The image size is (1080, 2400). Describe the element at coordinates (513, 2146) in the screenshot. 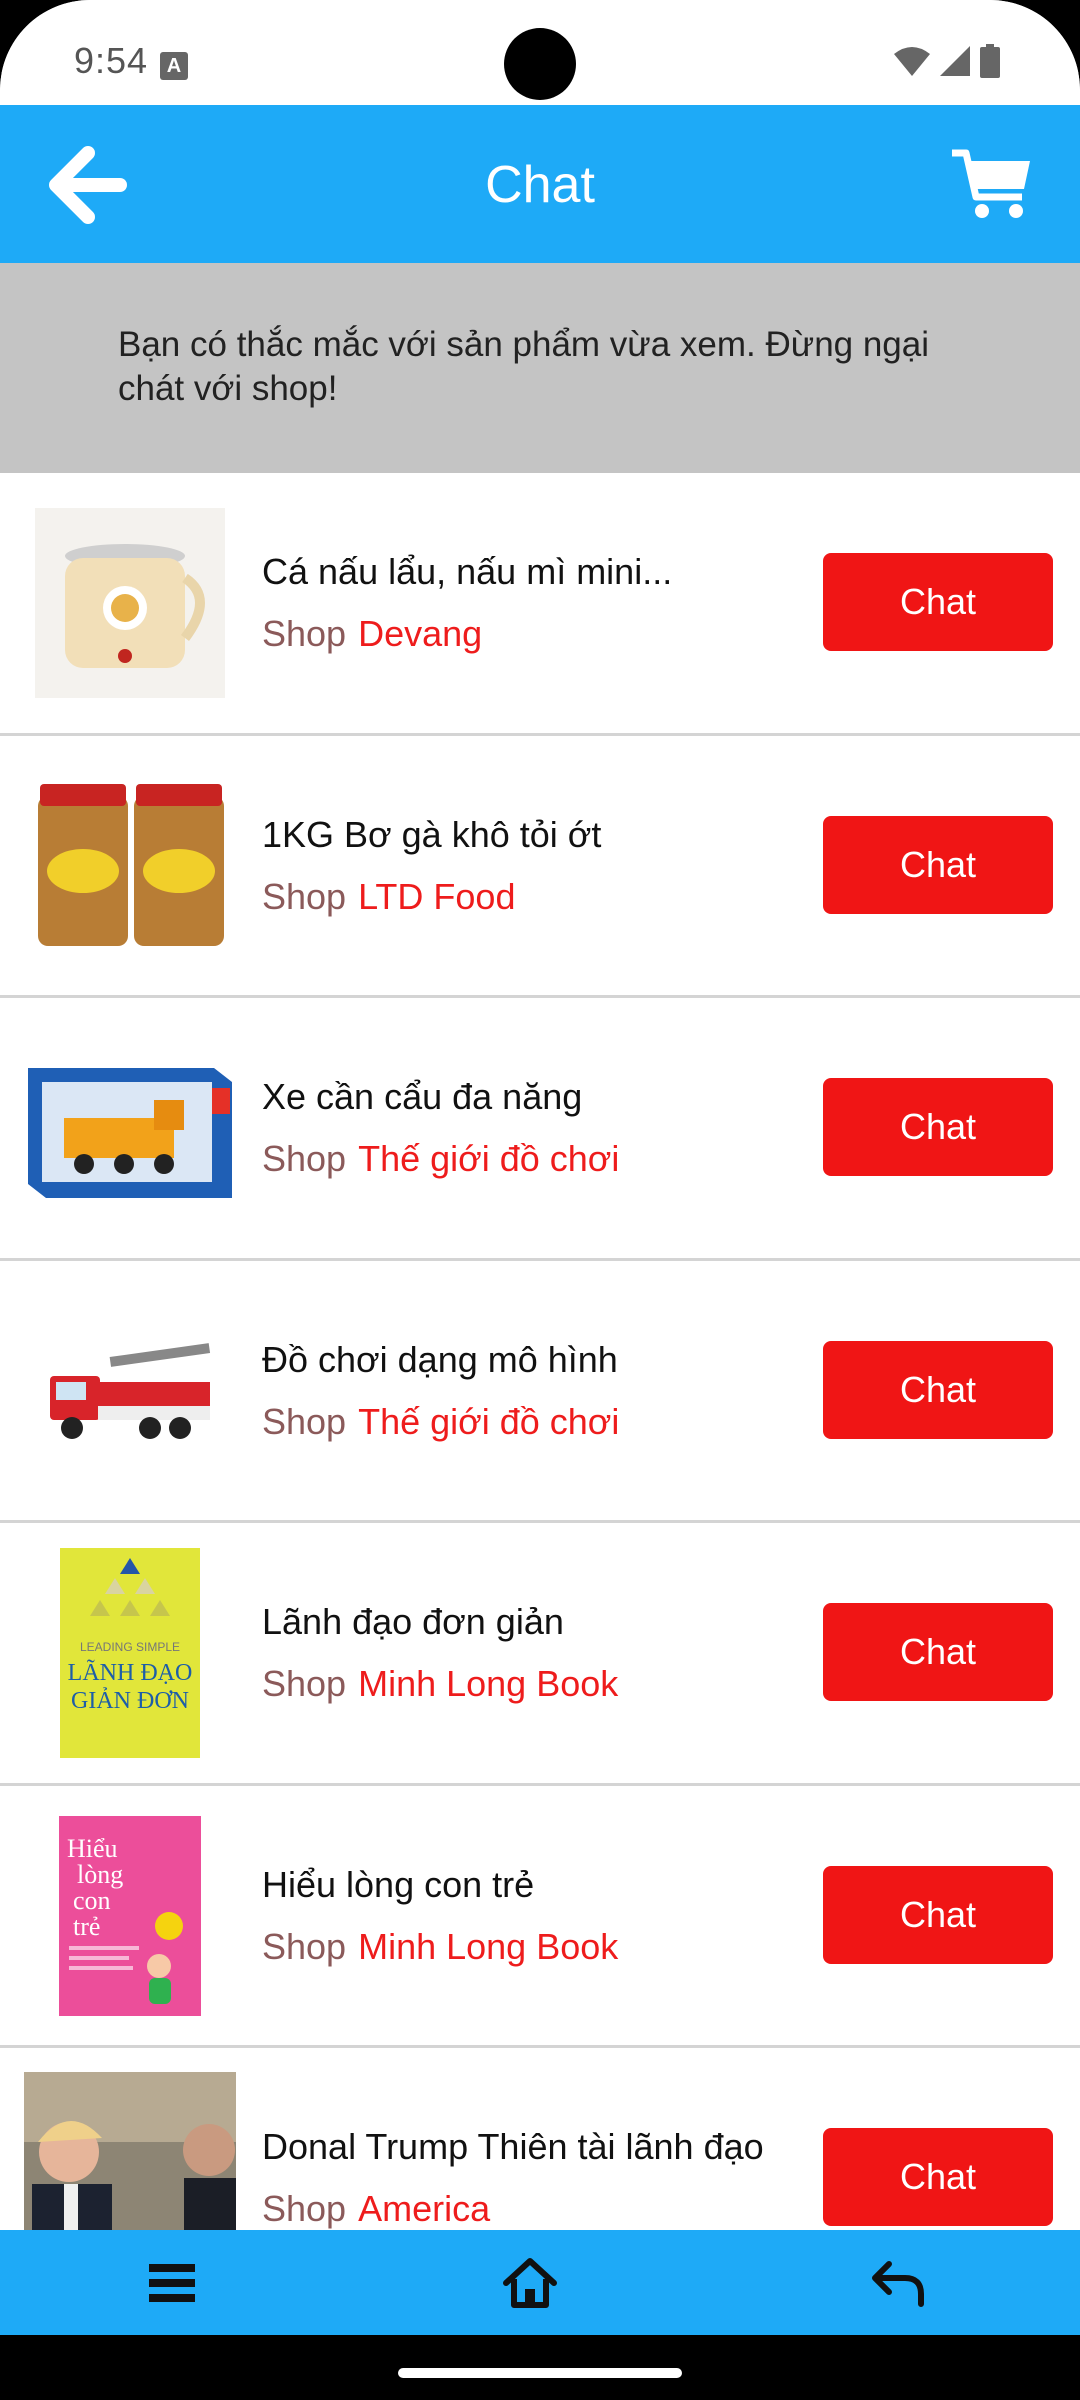

I see `product-name: Donal Trump Thiên tài lãnh đạo` at that location.